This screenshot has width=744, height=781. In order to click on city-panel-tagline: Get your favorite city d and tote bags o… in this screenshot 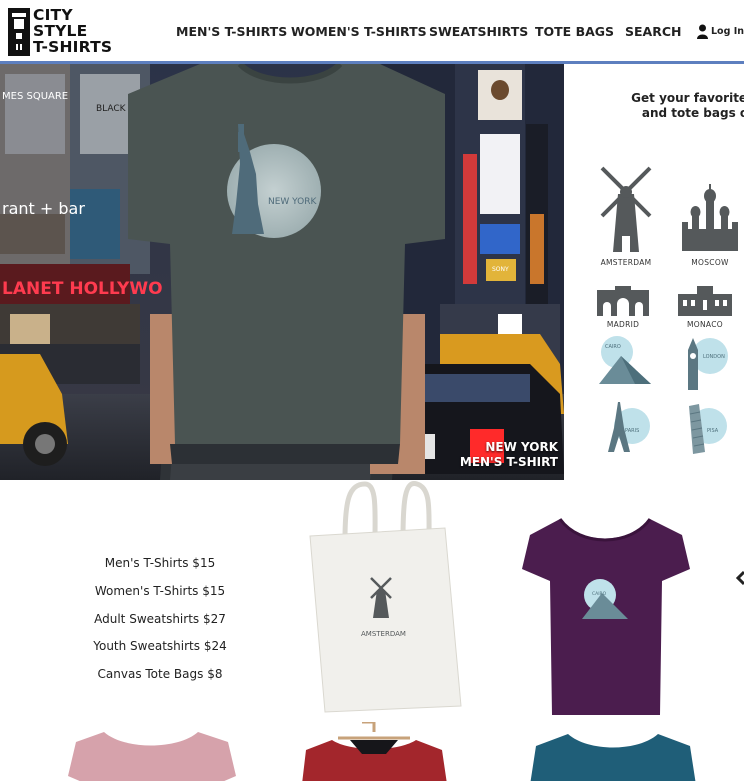, I will do `click(677, 106)`.